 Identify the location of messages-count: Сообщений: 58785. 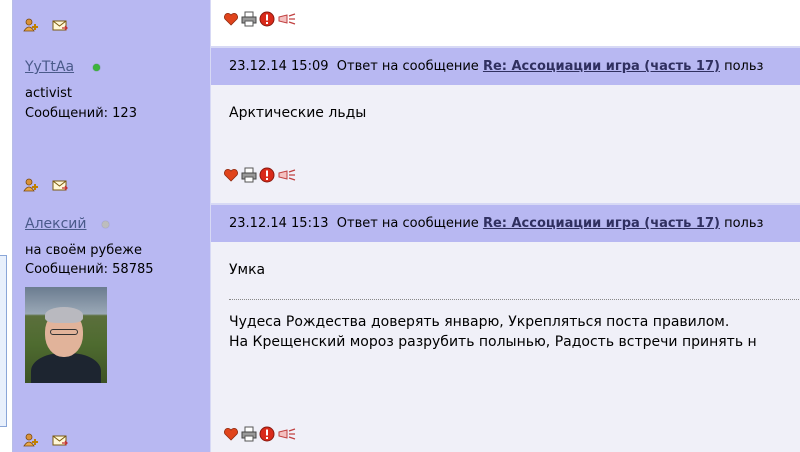
(89, 269).